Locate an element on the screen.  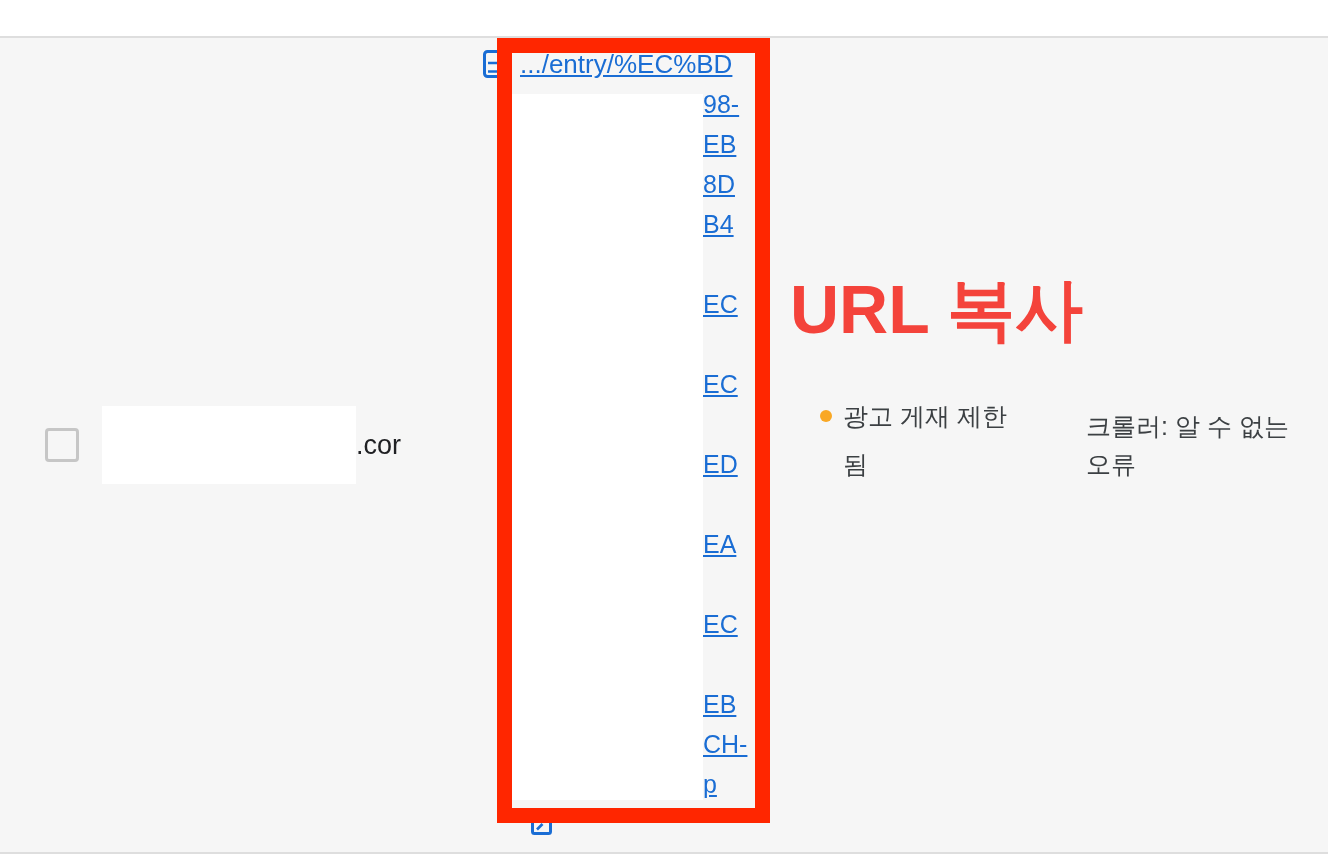
domain-text: .cor is located at coordinates (378, 445).